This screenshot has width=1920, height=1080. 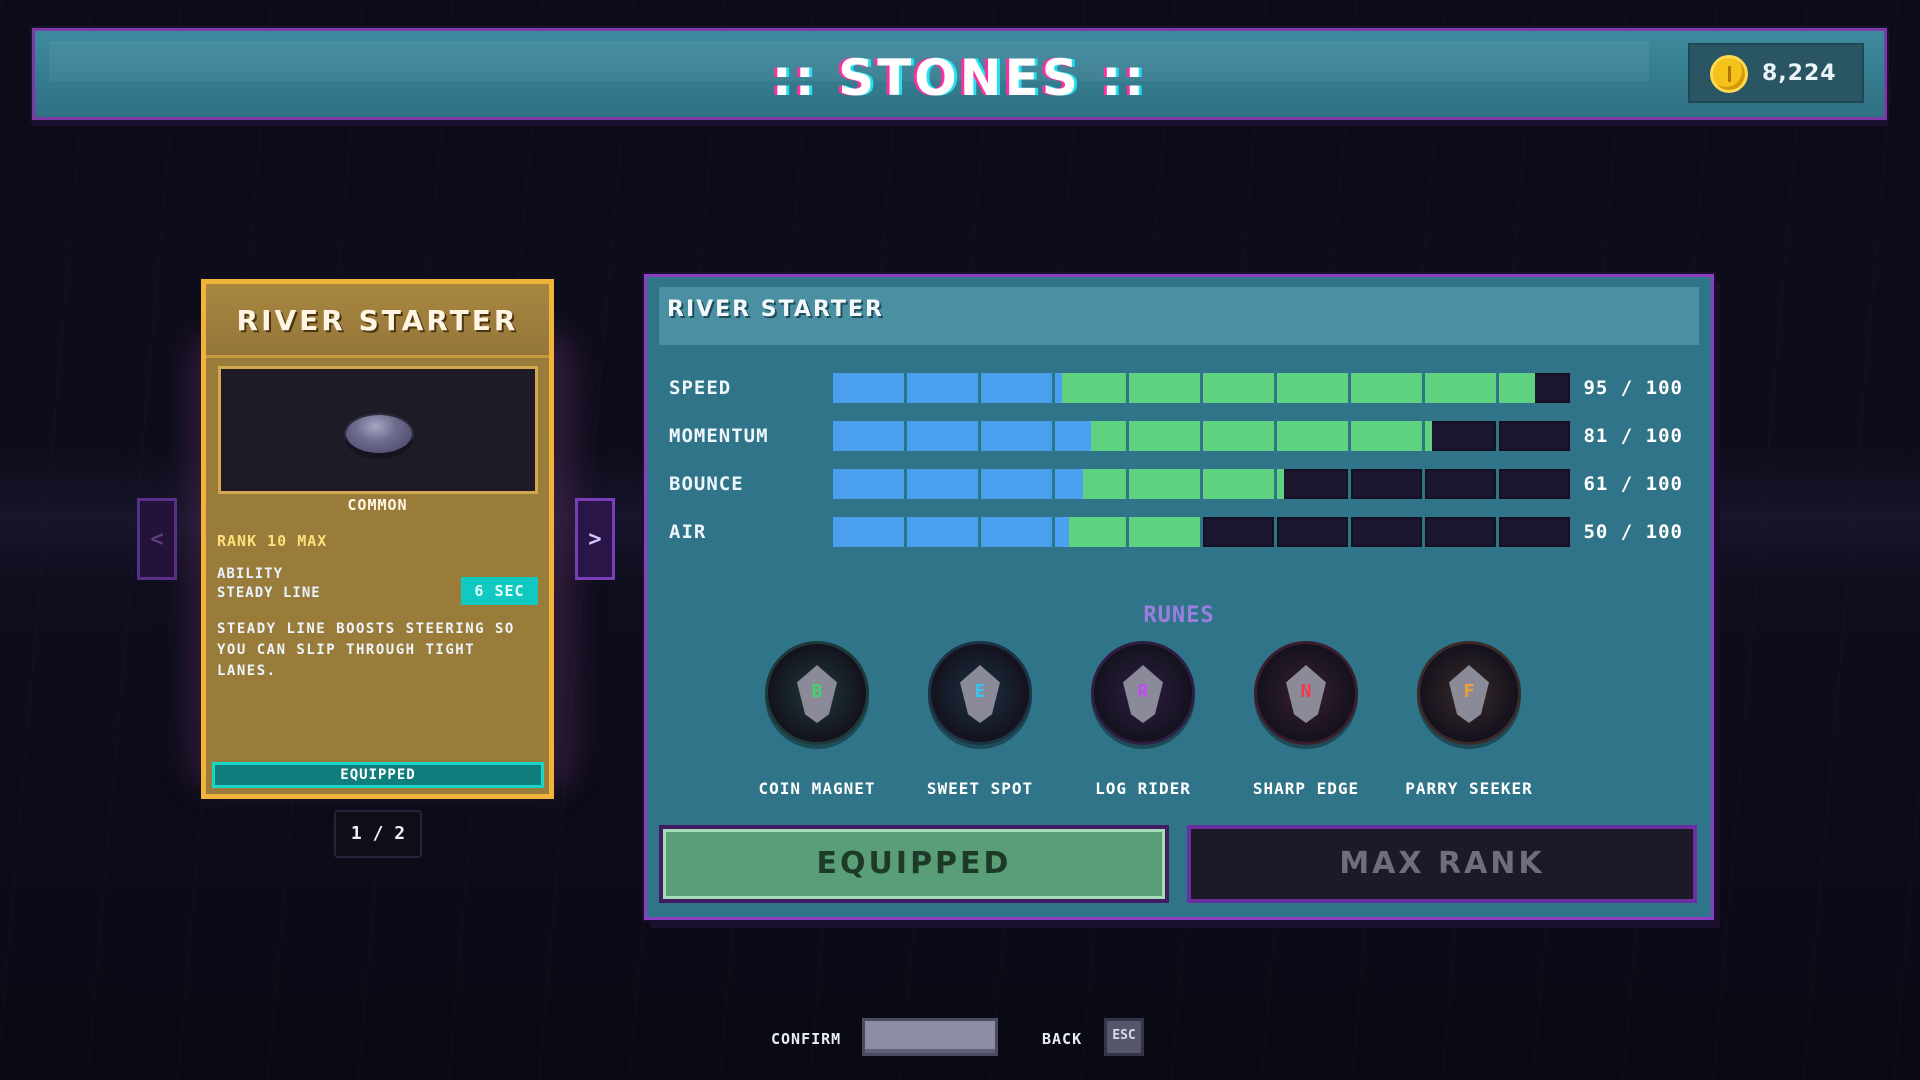 What do you see at coordinates (272, 541) in the screenshot?
I see `rank-label: RANK 10 MAX` at bounding box center [272, 541].